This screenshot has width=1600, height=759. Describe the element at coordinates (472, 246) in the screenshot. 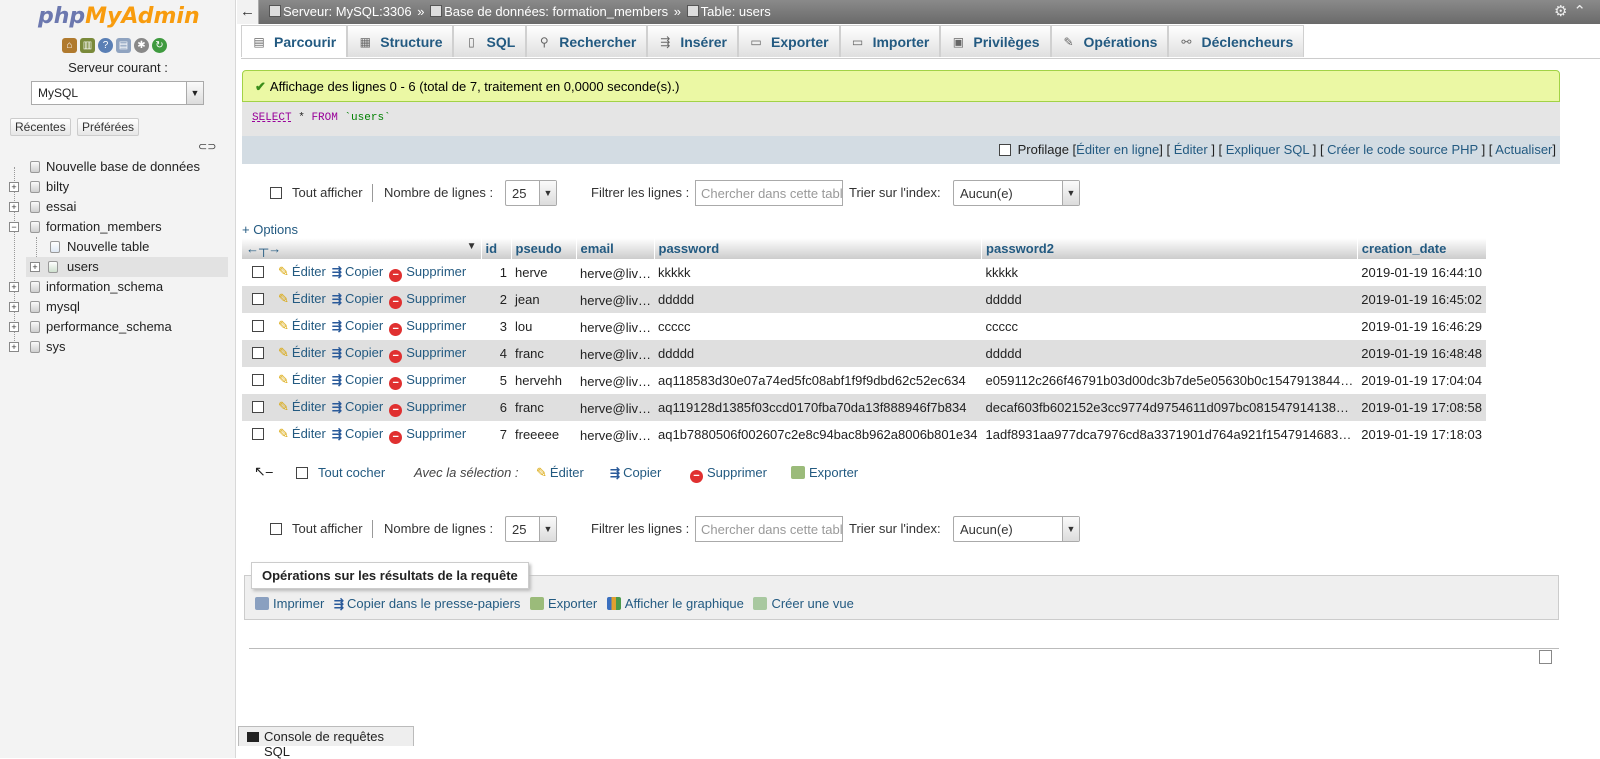

I see `sort-dropdown-icon: ▼` at that location.